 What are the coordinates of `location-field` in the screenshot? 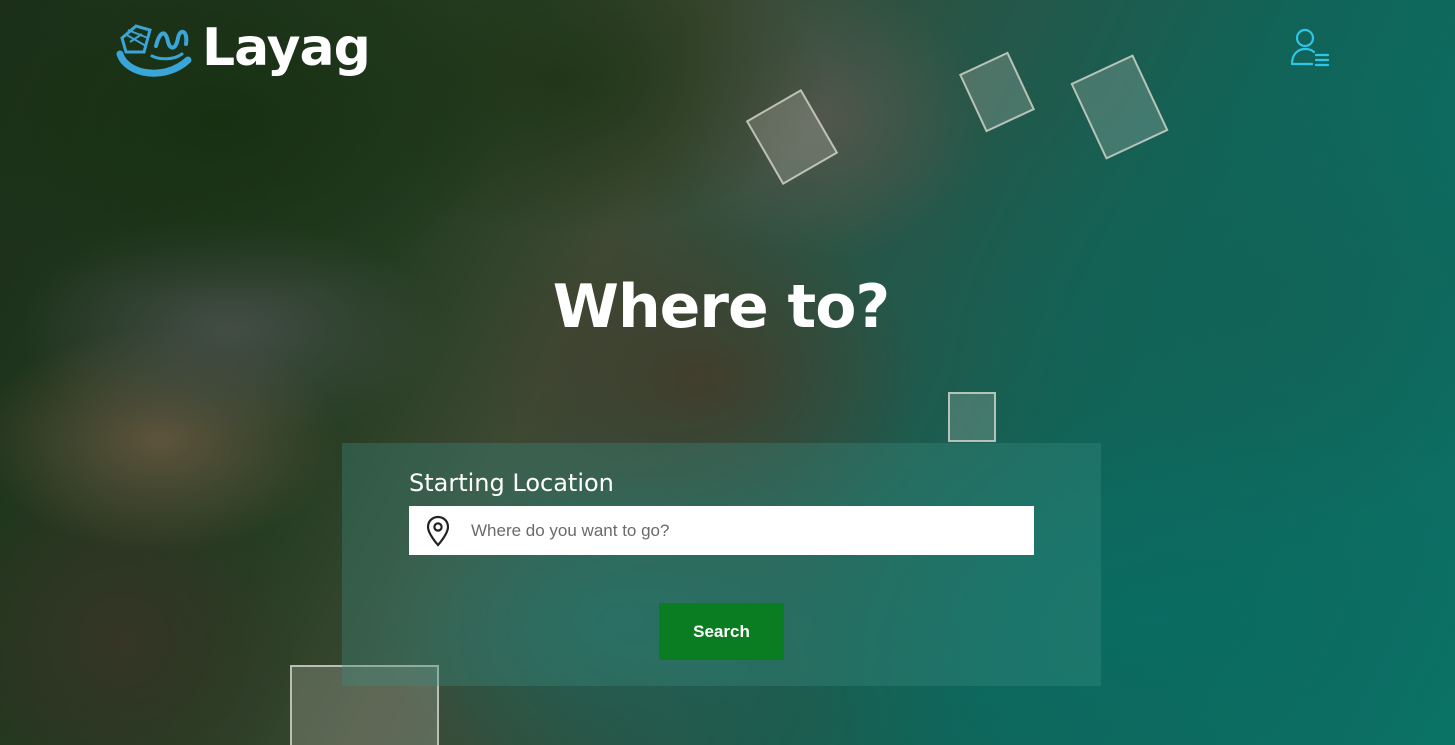 It's located at (721, 530).